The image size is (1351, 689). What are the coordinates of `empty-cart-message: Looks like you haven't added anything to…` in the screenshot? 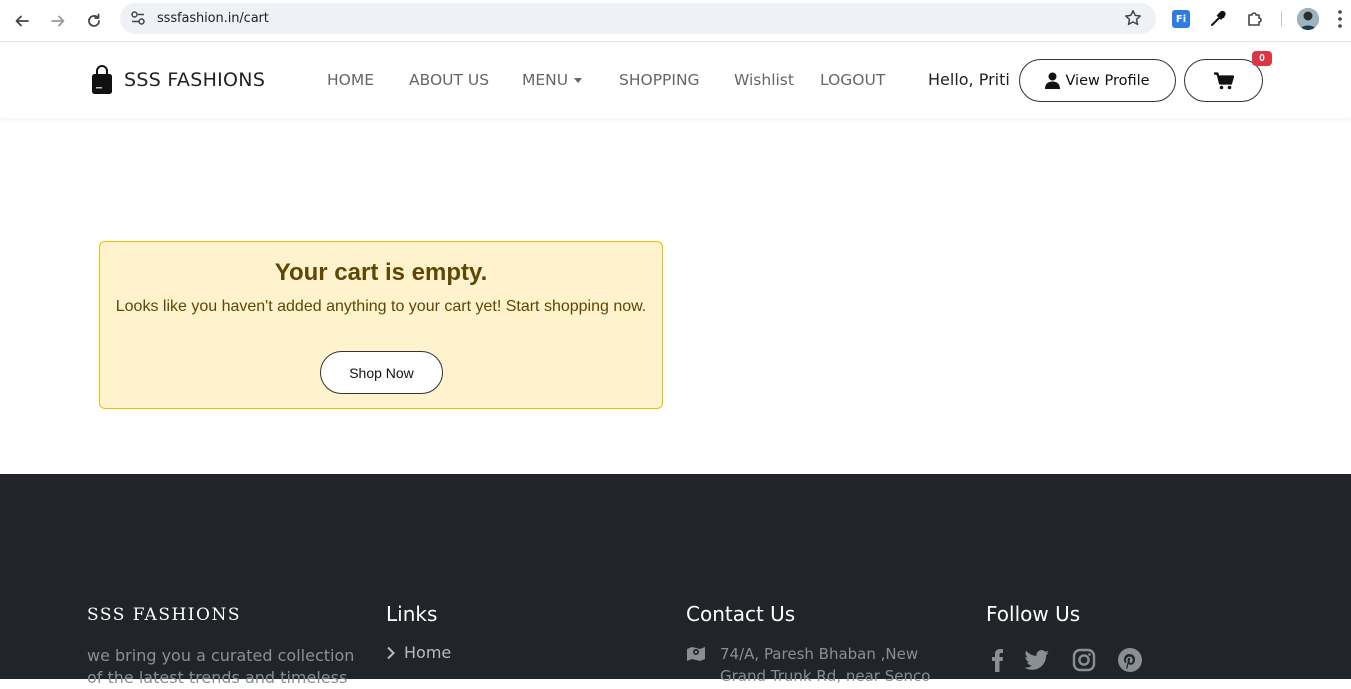 It's located at (381, 306).